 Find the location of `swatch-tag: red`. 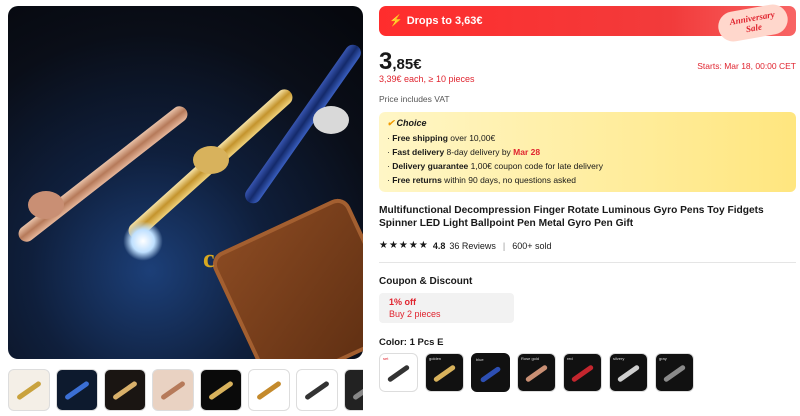

swatch-tag: red is located at coordinates (570, 358).